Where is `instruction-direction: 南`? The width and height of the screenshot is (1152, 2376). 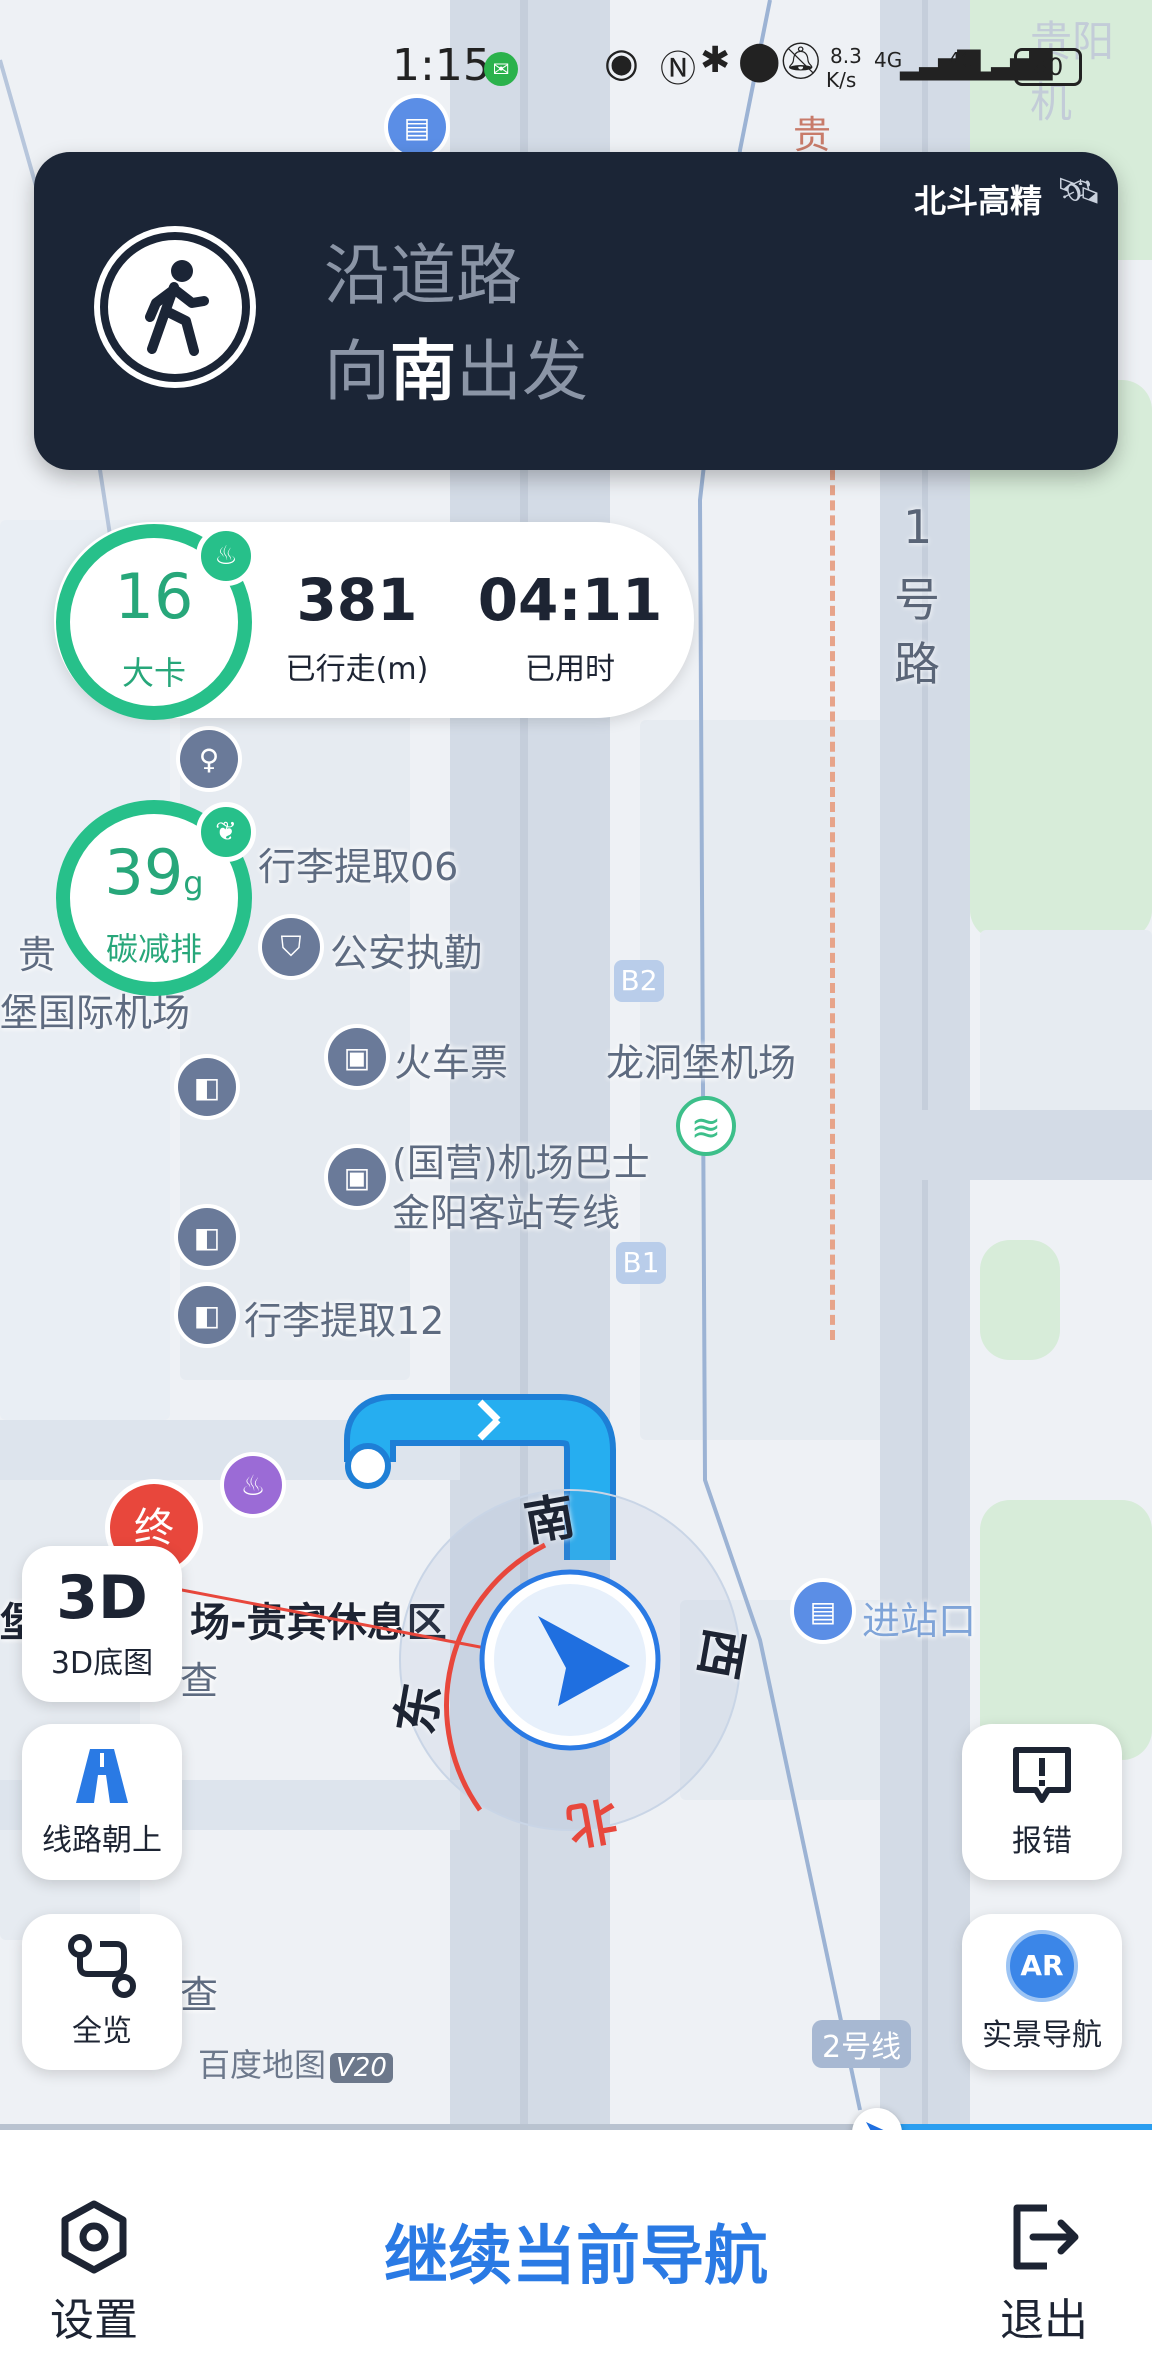
instruction-direction: 南 is located at coordinates (423, 371).